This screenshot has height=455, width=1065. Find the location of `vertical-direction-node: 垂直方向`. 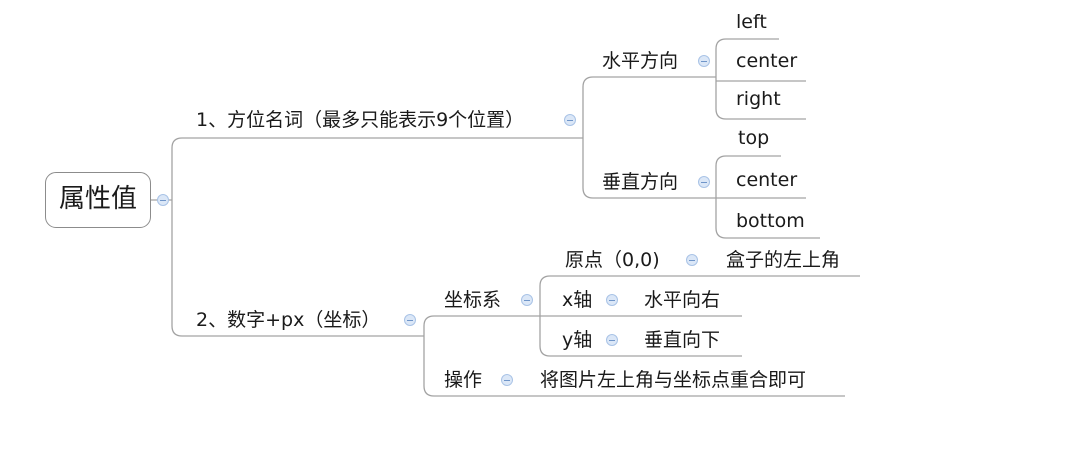

vertical-direction-node: 垂直方向 is located at coordinates (640, 182).